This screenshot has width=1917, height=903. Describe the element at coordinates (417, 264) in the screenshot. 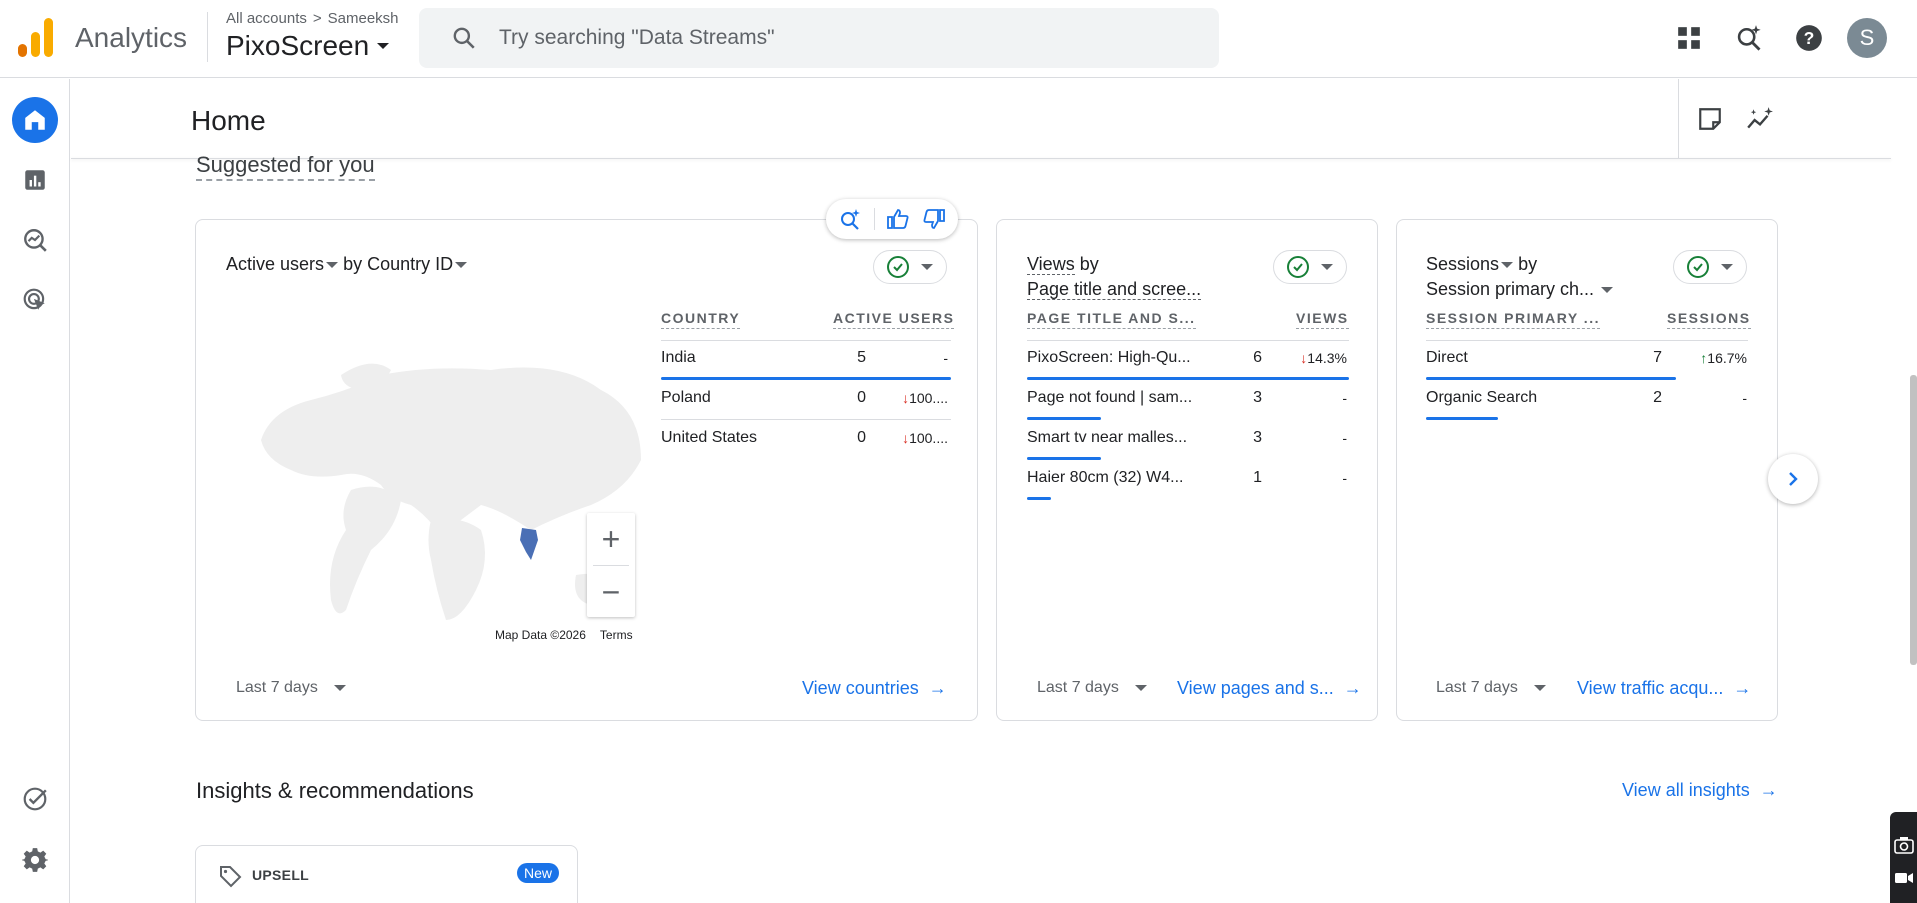

I see `dimension-selector: Country ID` at that location.